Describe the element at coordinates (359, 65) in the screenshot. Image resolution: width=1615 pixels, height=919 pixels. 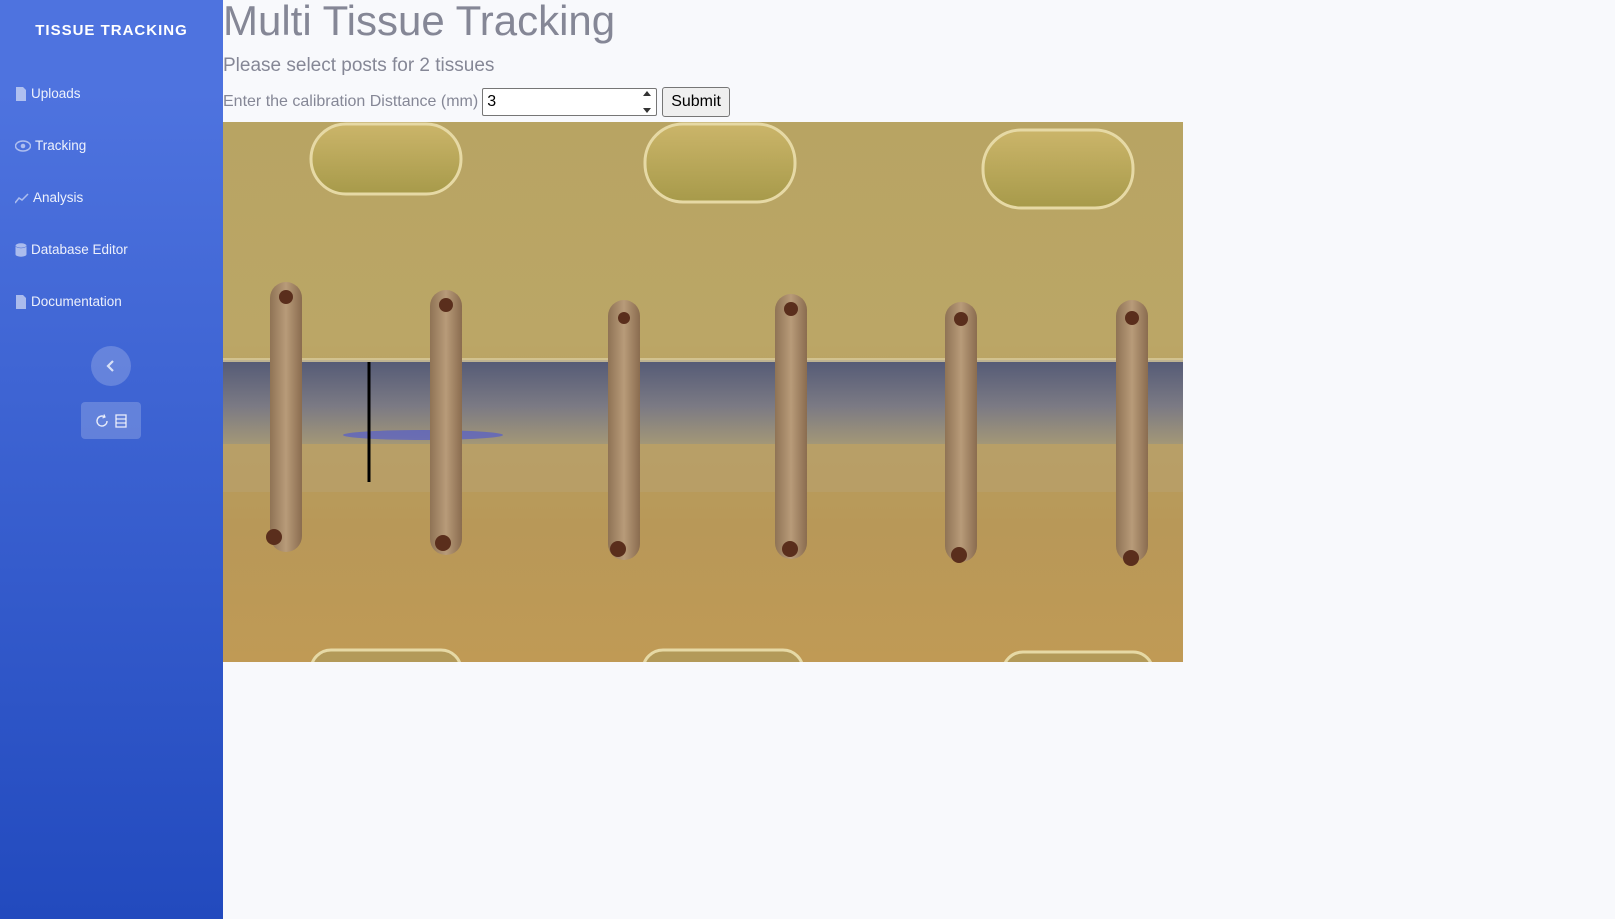
I see `page-subtitle: Please select posts for 2 tissues` at that location.